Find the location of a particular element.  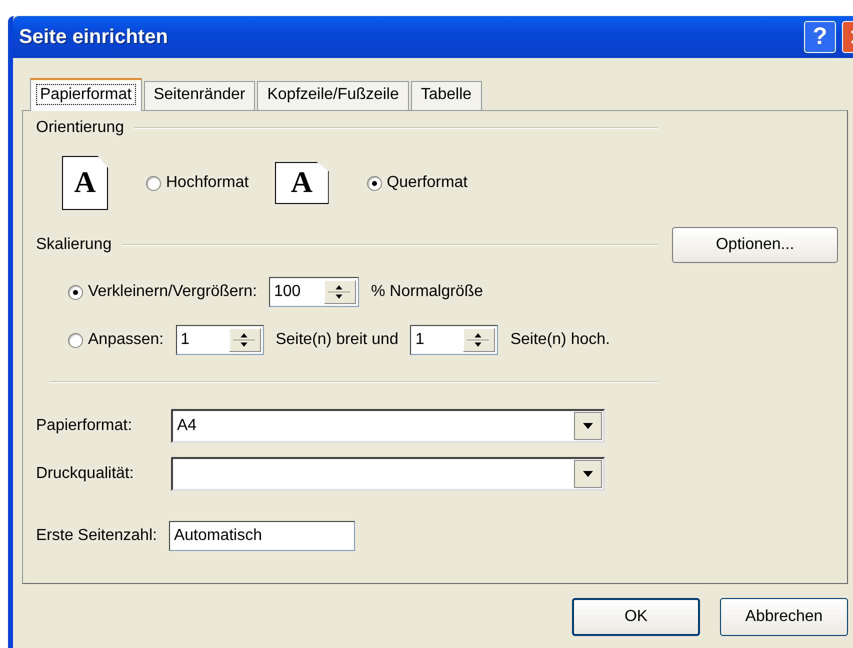

radio-label: Anpassen: is located at coordinates (126, 340).